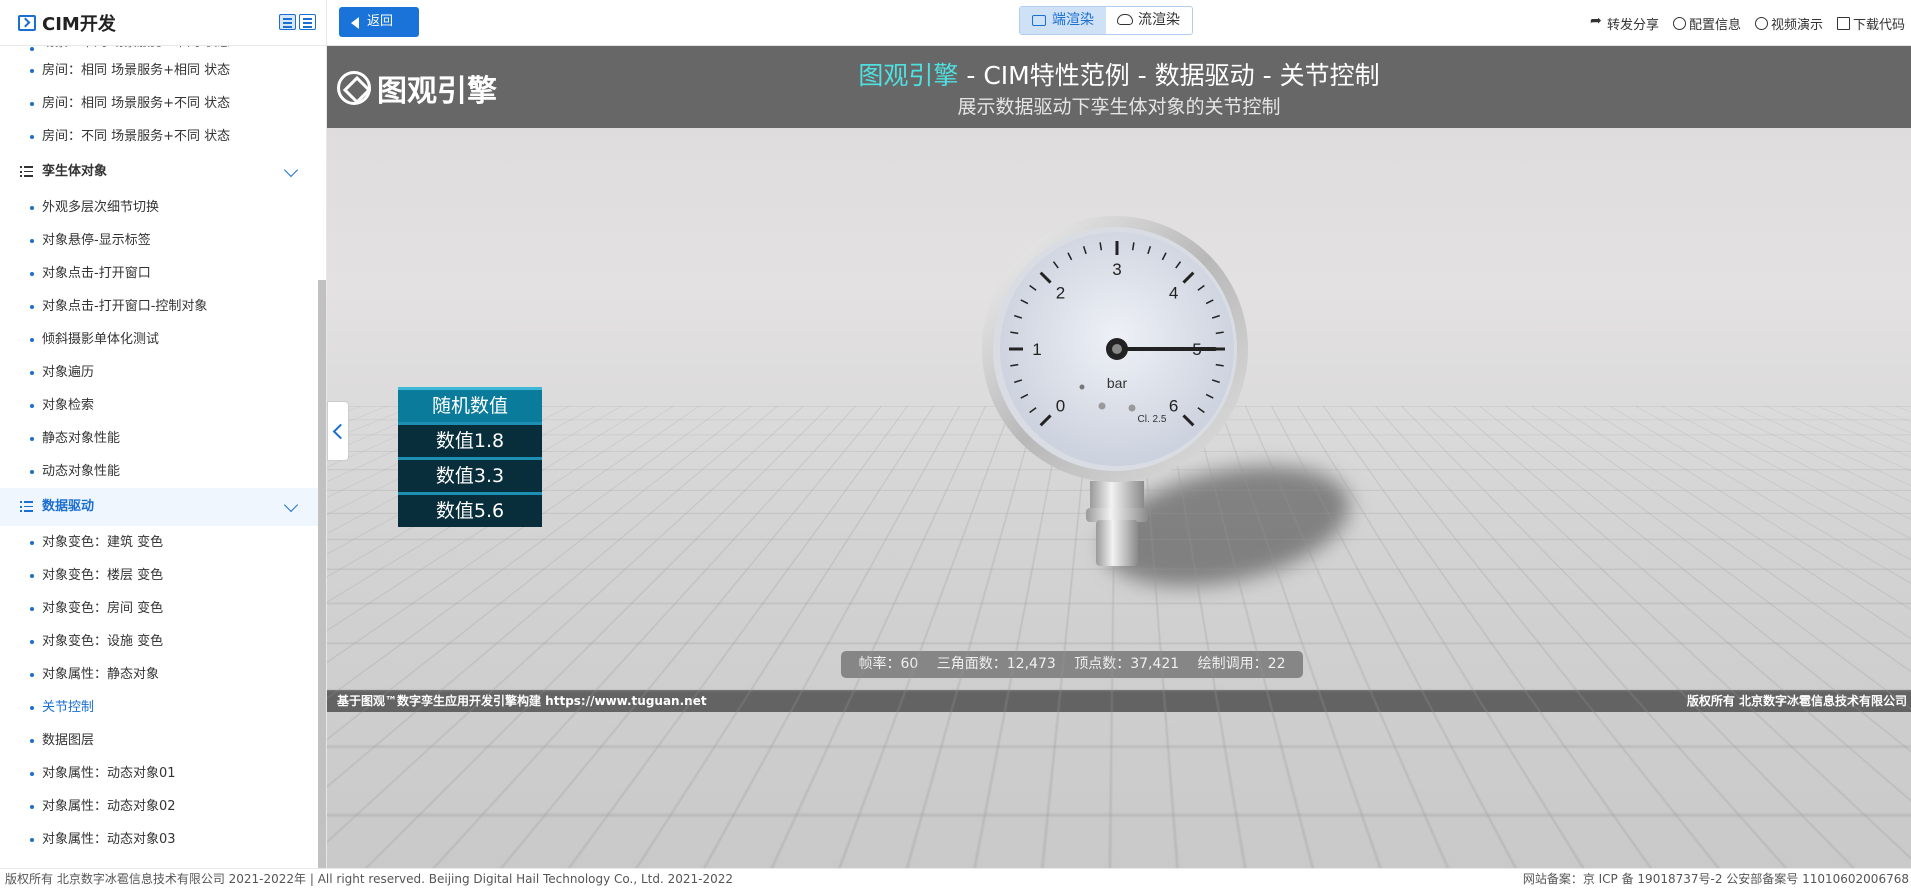  Describe the element at coordinates (1060, 406) in the screenshot. I see `gauge-scale-label: 0` at that location.